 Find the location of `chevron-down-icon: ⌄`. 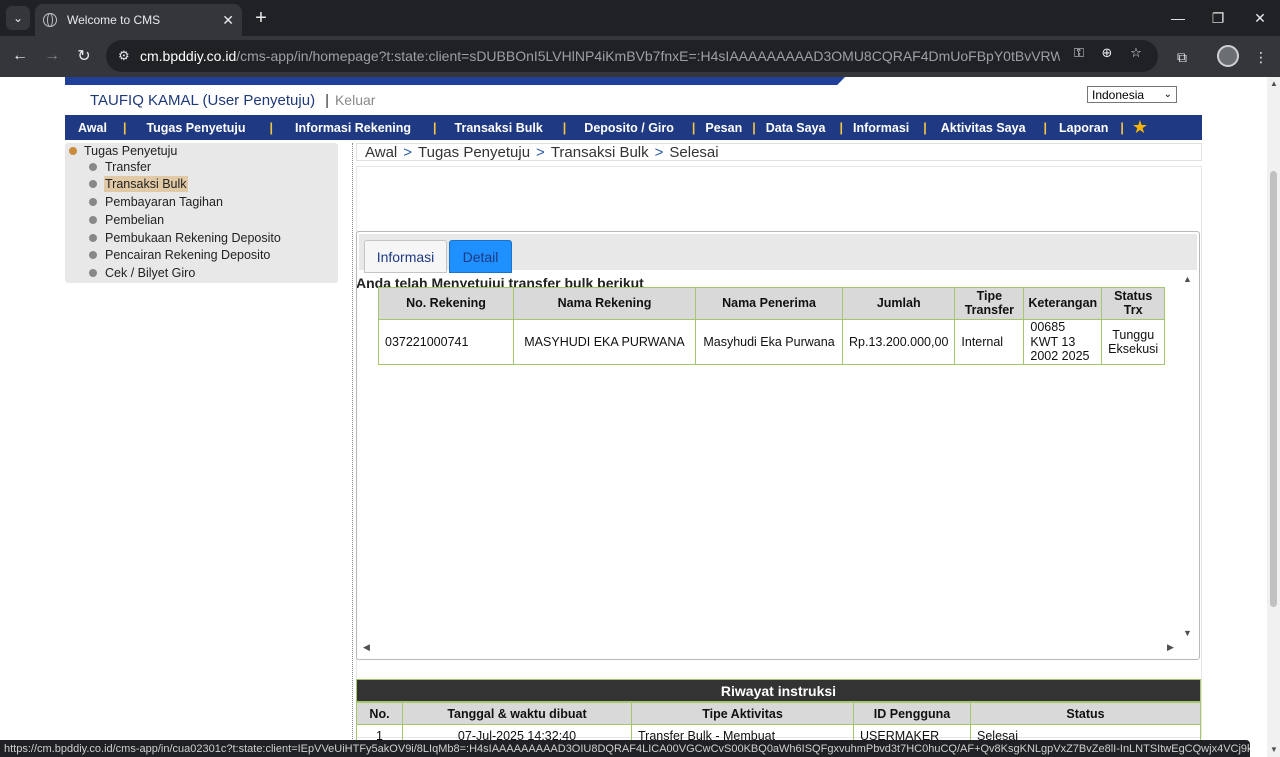

chevron-down-icon: ⌄ is located at coordinates (1167, 94).